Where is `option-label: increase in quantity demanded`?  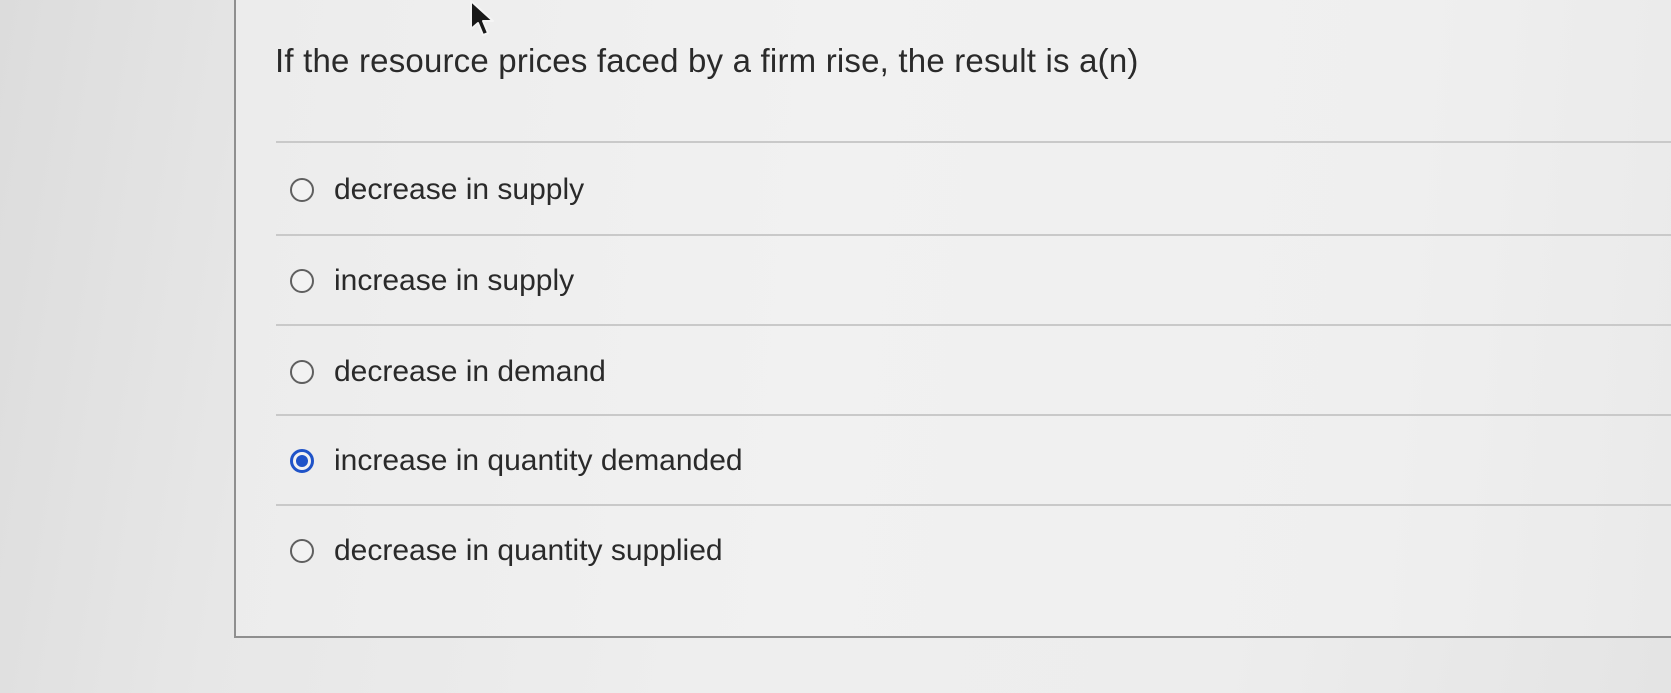 option-label: increase in quantity demanded is located at coordinates (538, 460).